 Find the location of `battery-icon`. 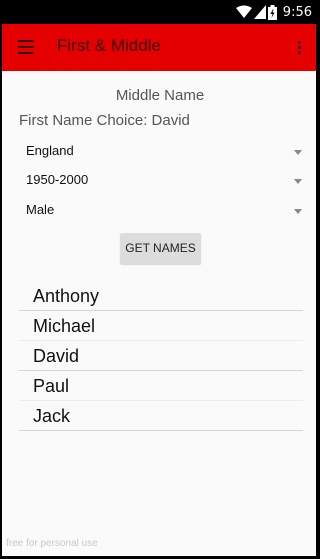

battery-icon is located at coordinates (272, 12).